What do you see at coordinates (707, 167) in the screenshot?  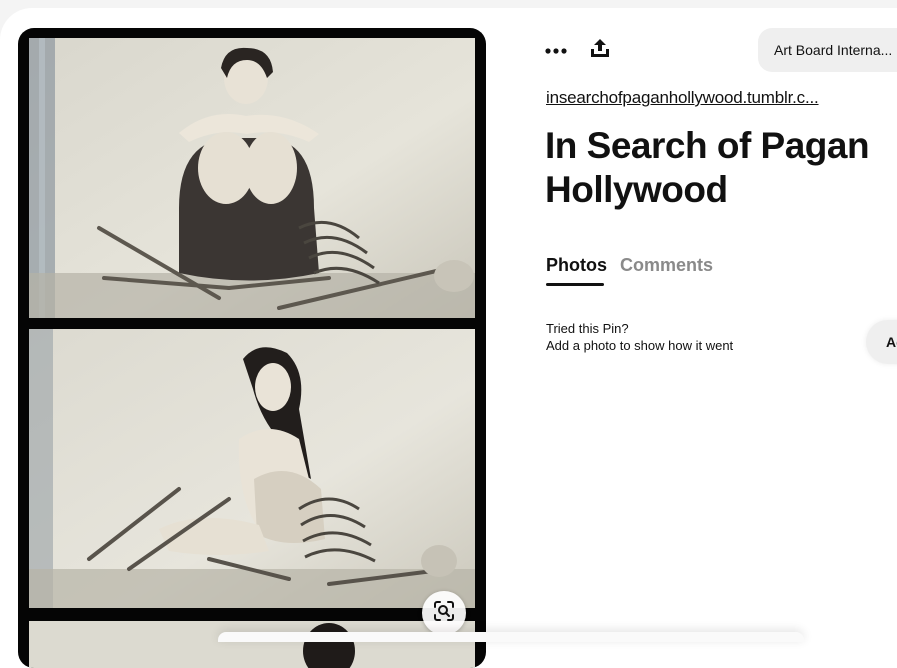 I see `pin-title: In Search of Pagan Hollywood` at bounding box center [707, 167].